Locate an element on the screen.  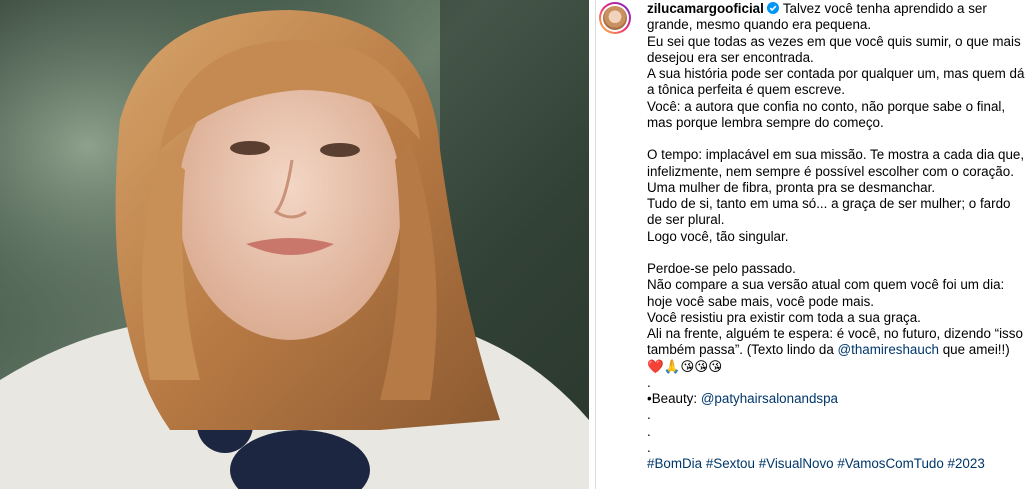
avatar-photo is located at coordinates (615, 18).